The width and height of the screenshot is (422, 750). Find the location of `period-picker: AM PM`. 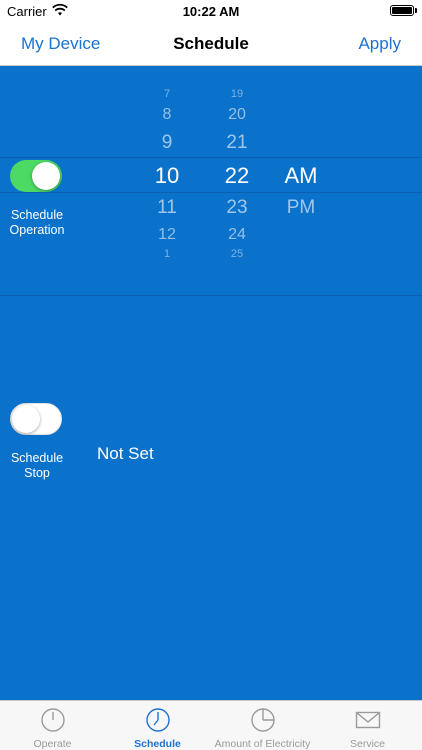

period-picker: AM PM is located at coordinates (301, 181).